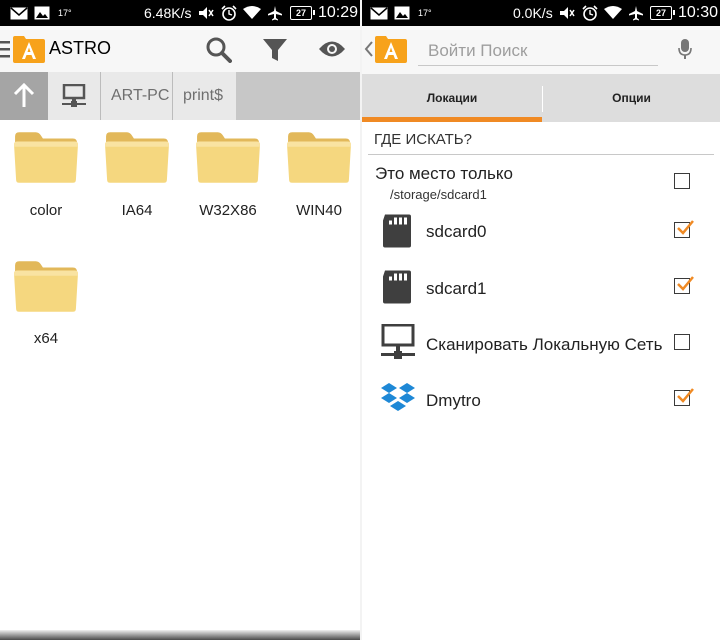 Image resolution: width=720 pixels, height=640 pixels. I want to click on folder-label: W32X86, so click(228, 210).